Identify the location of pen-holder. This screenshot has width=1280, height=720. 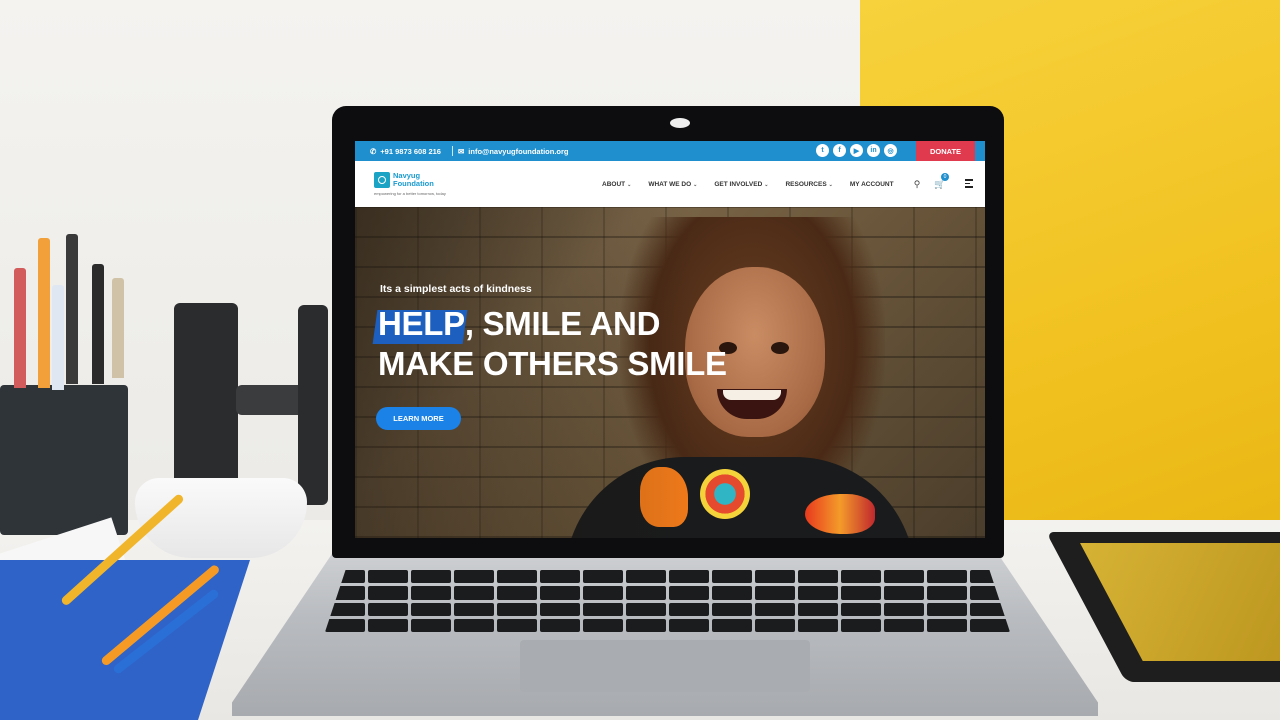
(64, 460).